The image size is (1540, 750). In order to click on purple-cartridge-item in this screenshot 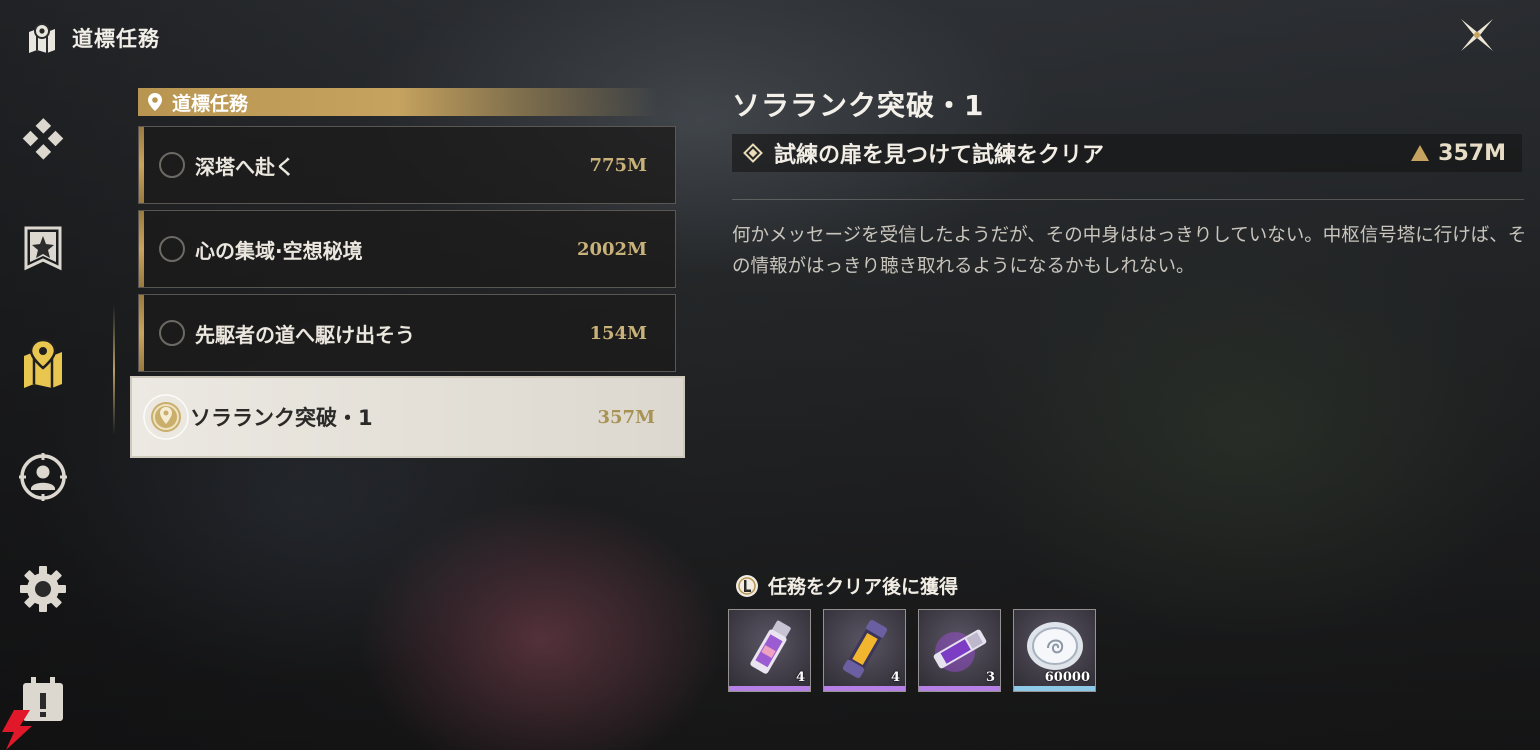, I will do `click(960, 650)`.